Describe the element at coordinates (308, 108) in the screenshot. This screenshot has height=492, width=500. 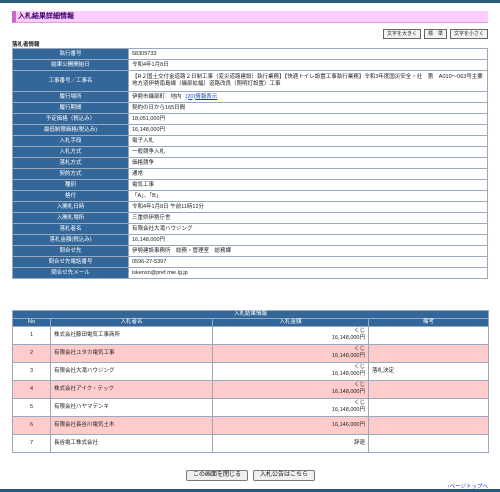
I see `detail-value: 契約の日から165日間` at that location.